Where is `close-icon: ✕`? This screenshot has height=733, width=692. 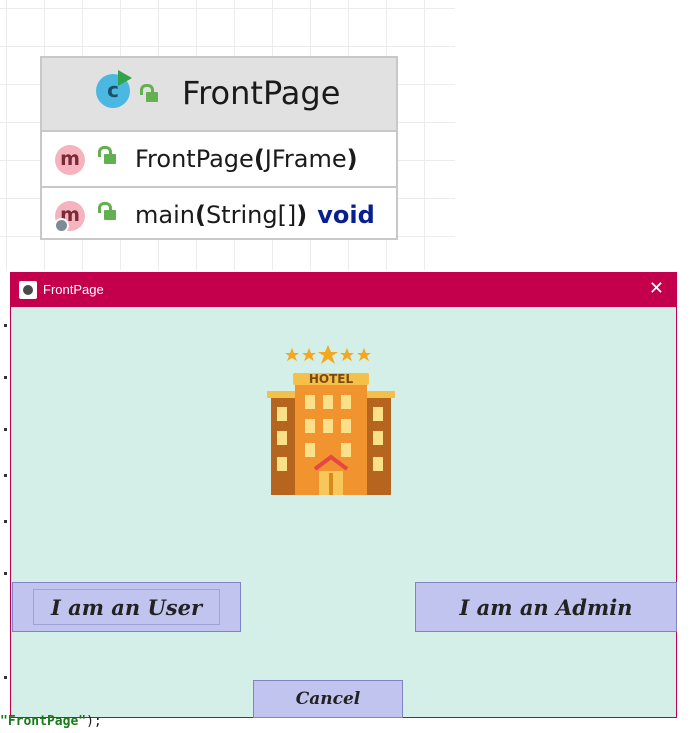
close-icon: ✕ is located at coordinates (656, 288).